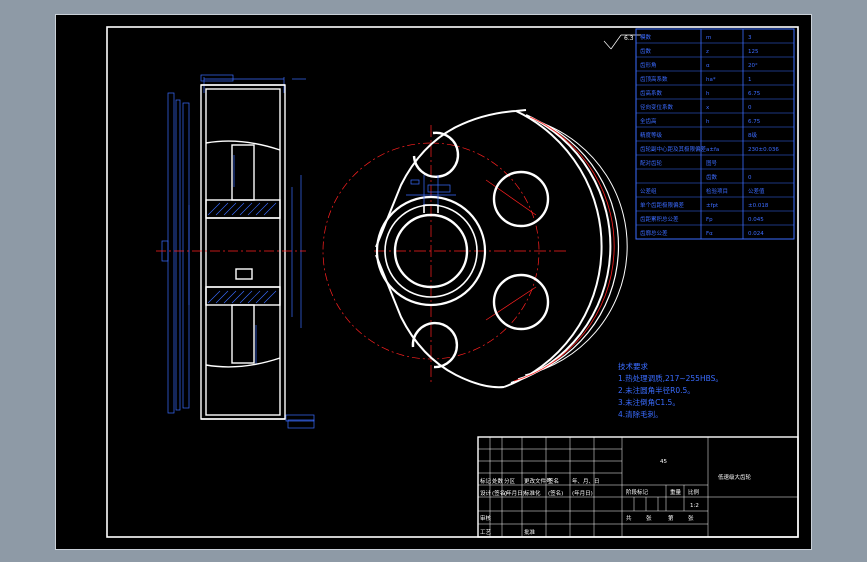  I want to click on scale-value: 1:2, so click(694, 506).